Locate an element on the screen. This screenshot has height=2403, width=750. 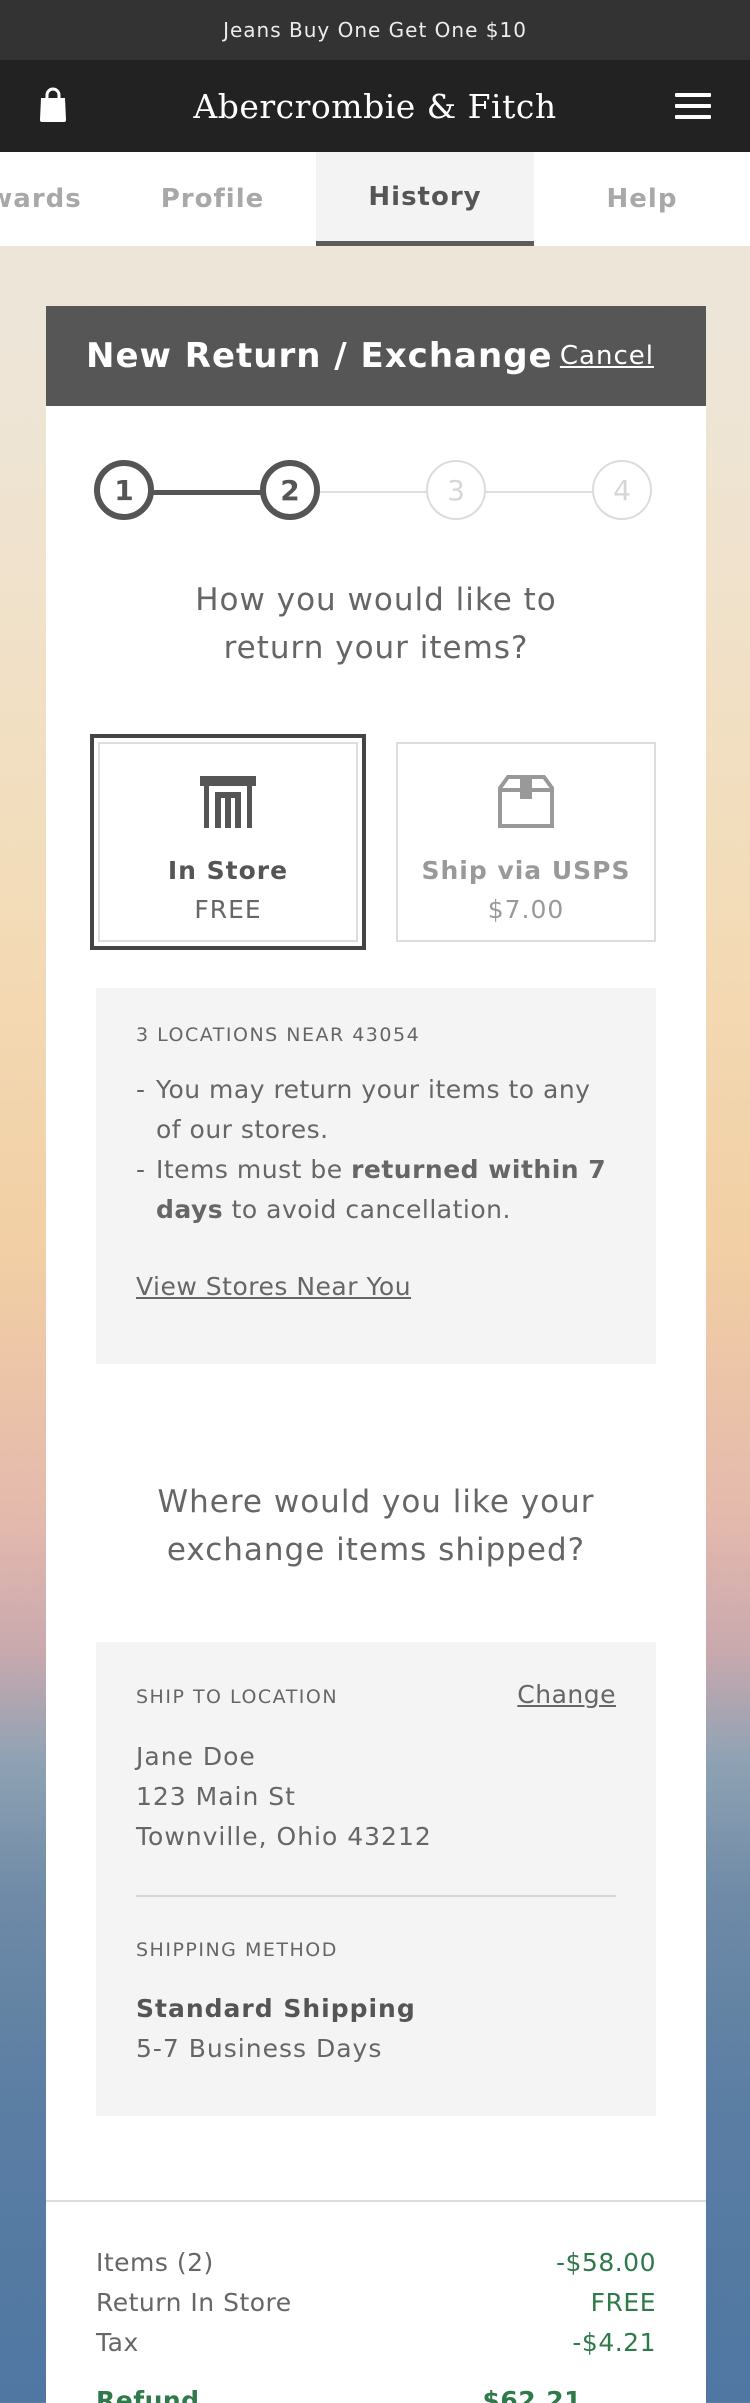
tab-label: Profile is located at coordinates (212, 199).